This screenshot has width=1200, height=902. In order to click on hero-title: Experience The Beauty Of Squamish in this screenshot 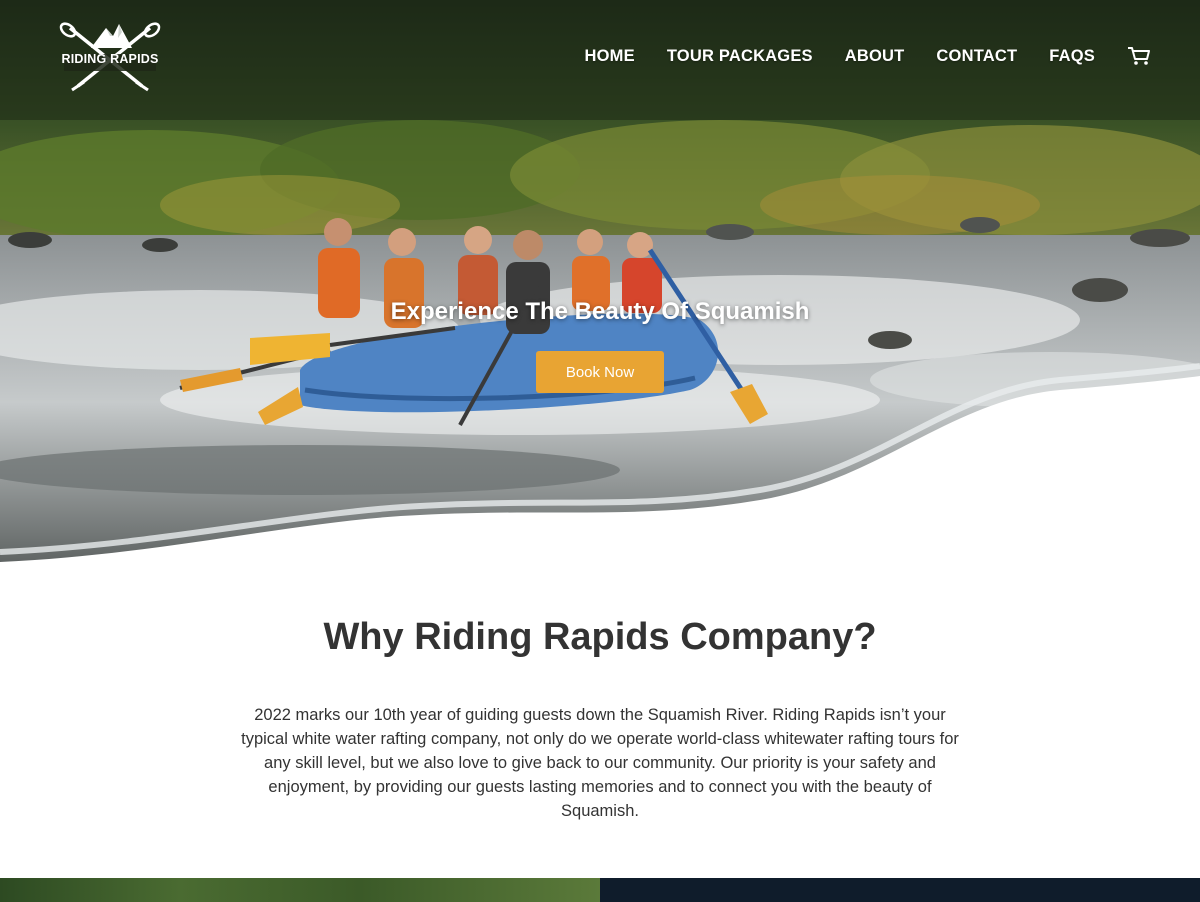, I will do `click(600, 311)`.